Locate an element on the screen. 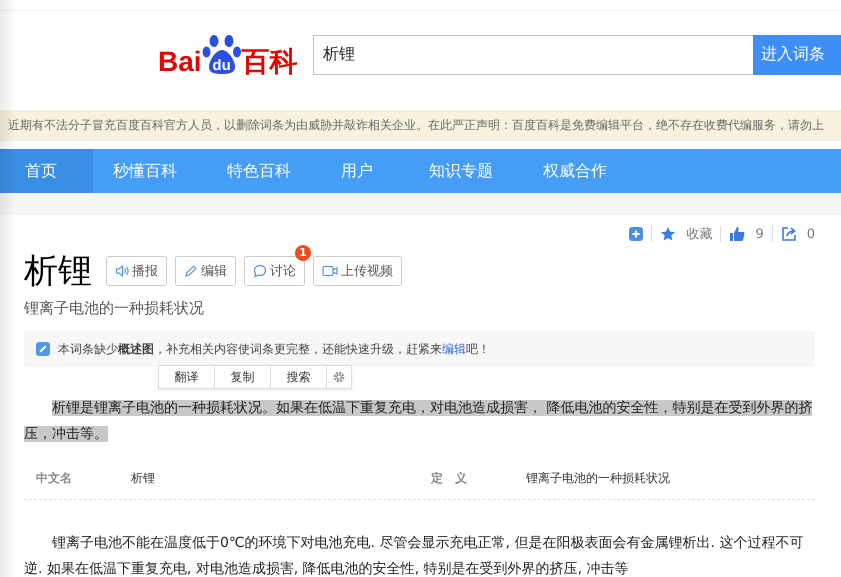  info-label: 中文名 is located at coordinates (54, 478).